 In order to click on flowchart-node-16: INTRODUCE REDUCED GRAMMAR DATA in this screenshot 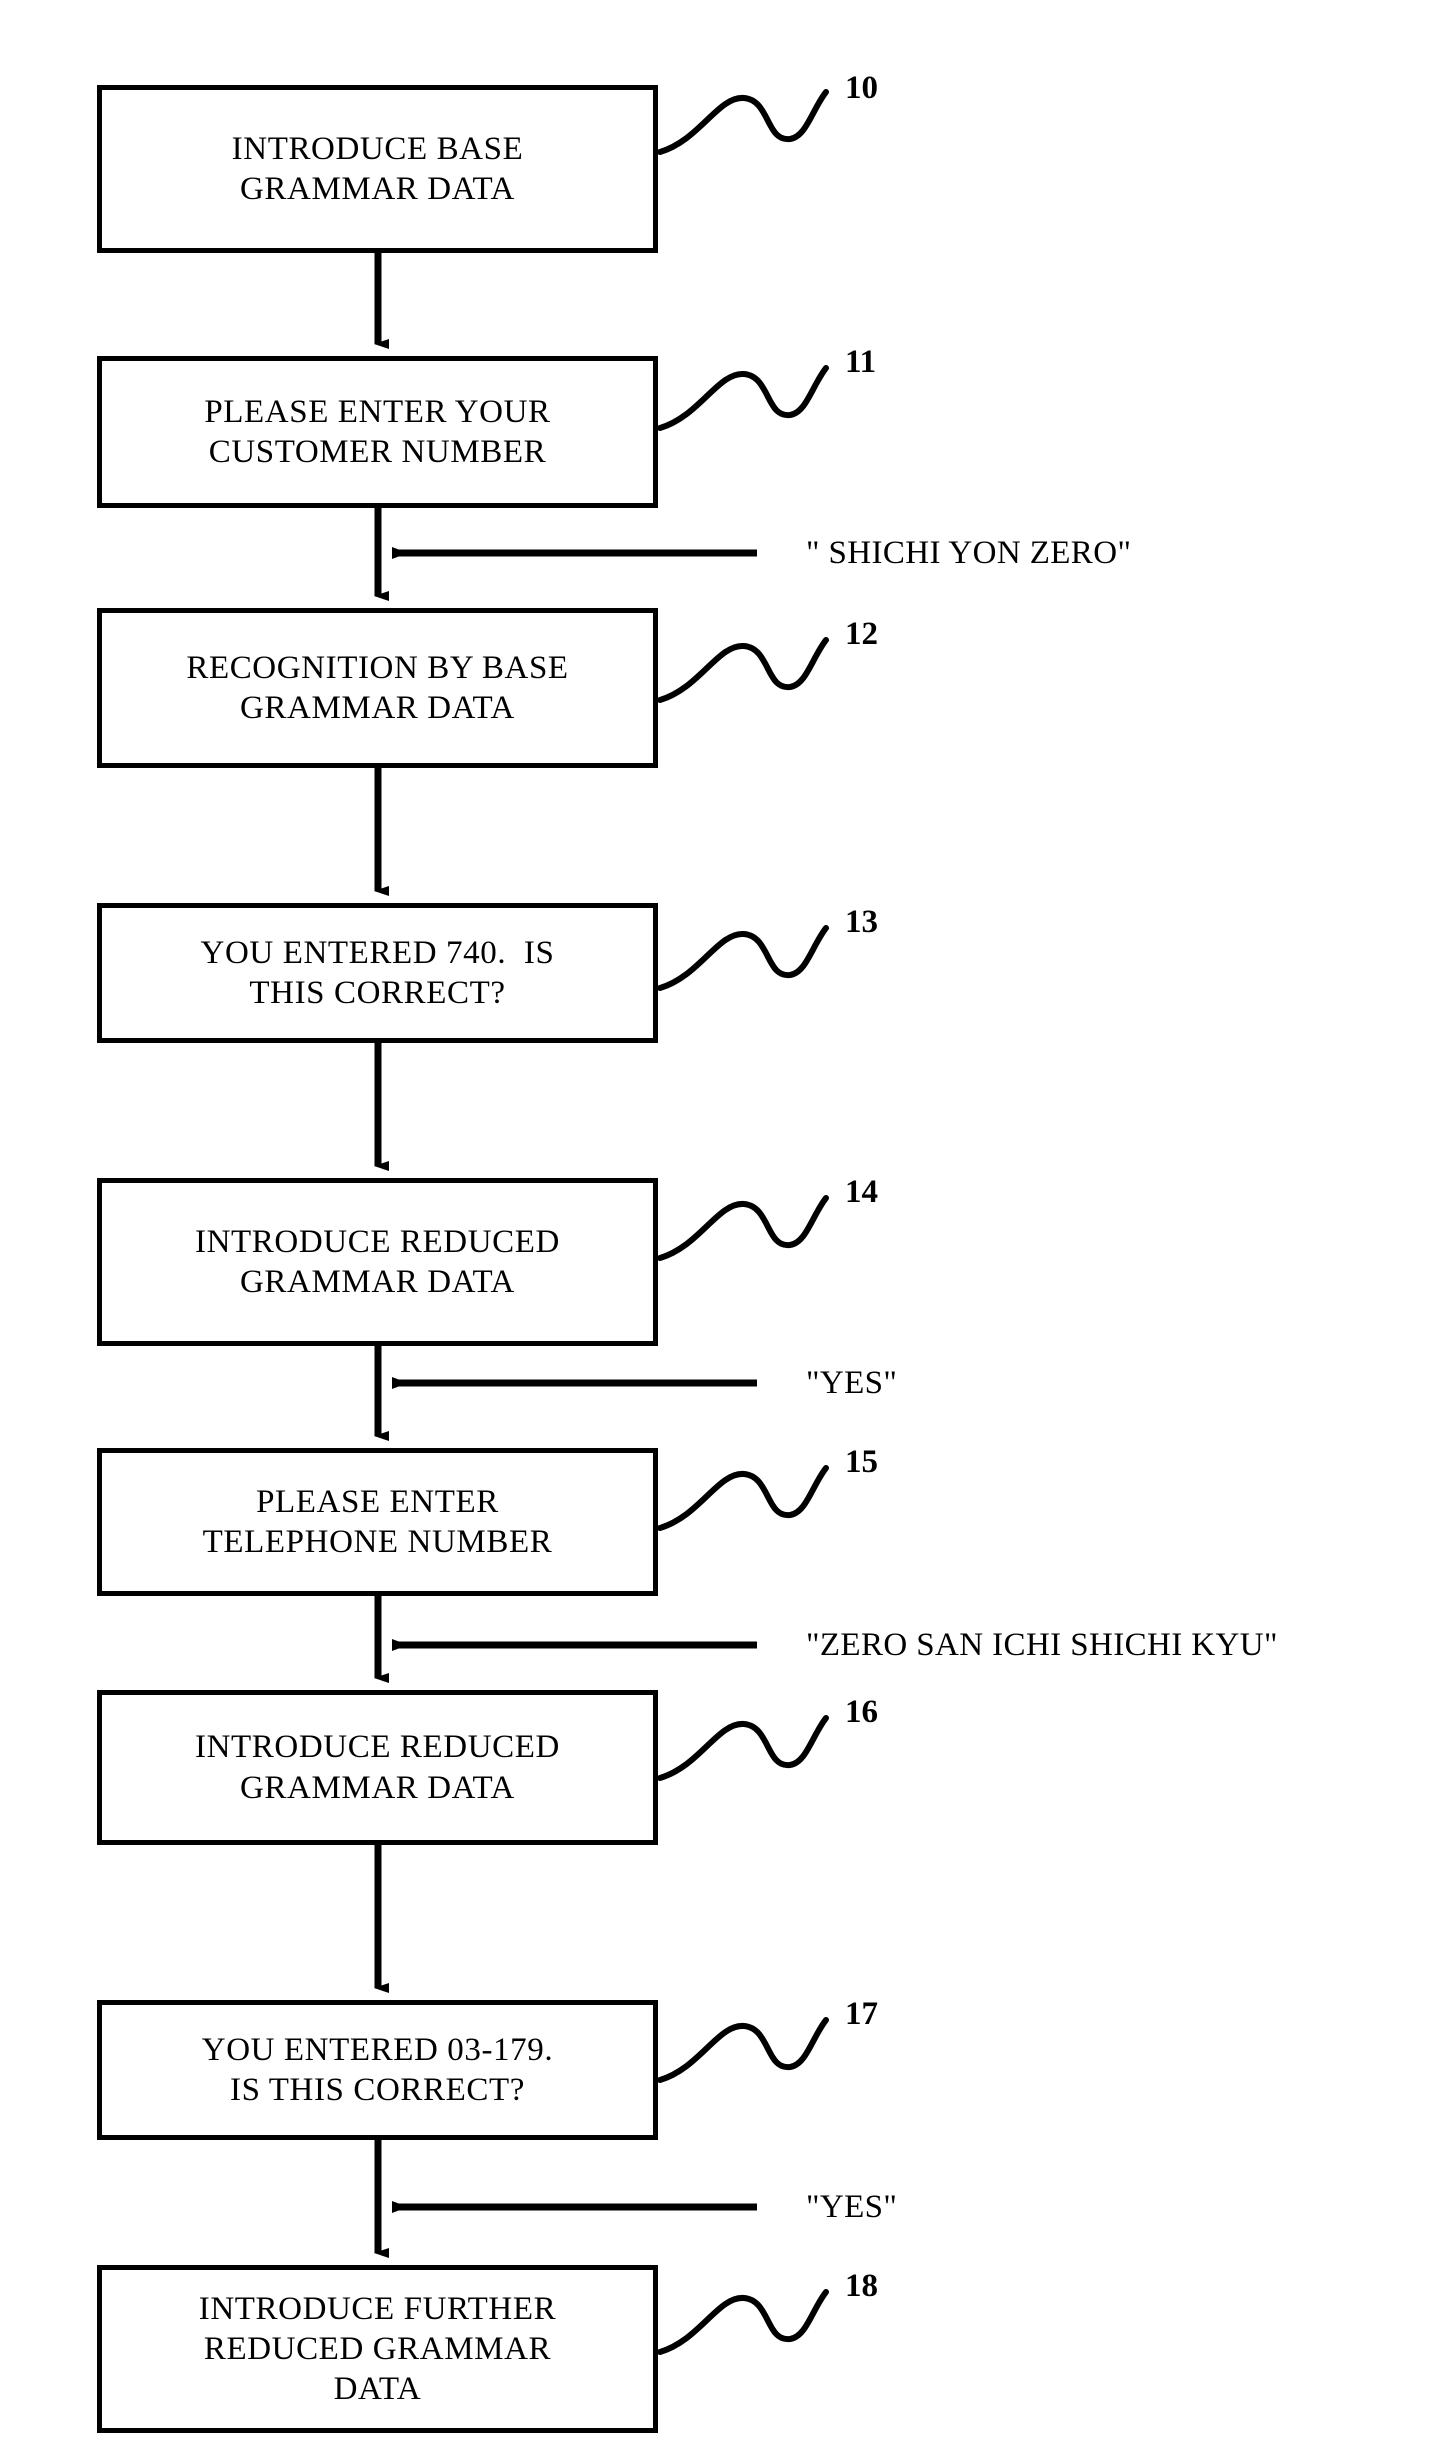, I will do `click(377, 1767)`.